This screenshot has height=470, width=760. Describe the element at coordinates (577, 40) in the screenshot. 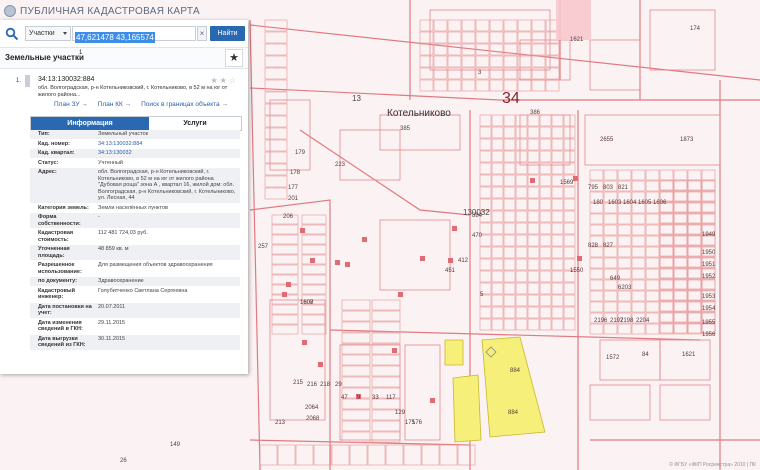

I see `parcel-number-label: 1621` at that location.